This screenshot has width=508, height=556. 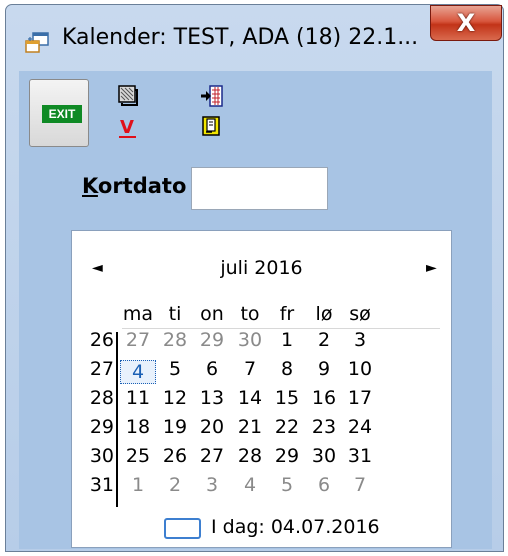 What do you see at coordinates (360, 314) in the screenshot?
I see `weekday-label: sø` at bounding box center [360, 314].